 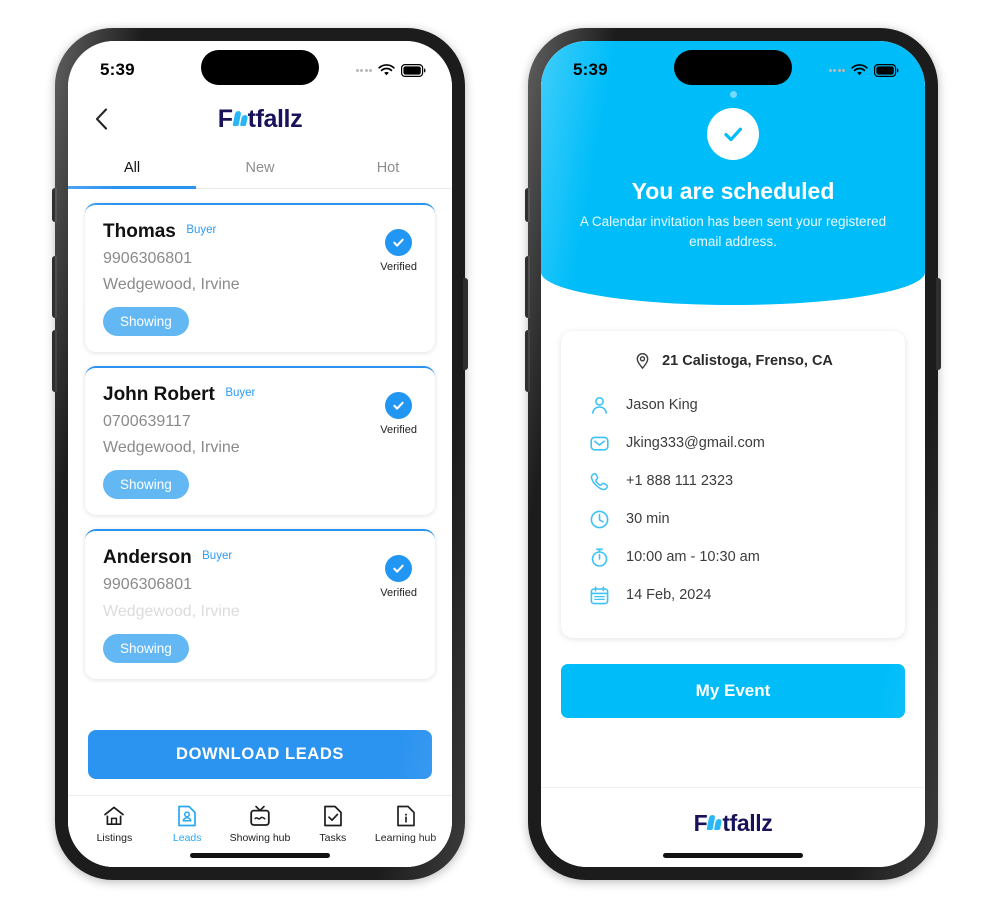 What do you see at coordinates (747, 823) in the screenshot?
I see `logo-suffix: tfallz` at bounding box center [747, 823].